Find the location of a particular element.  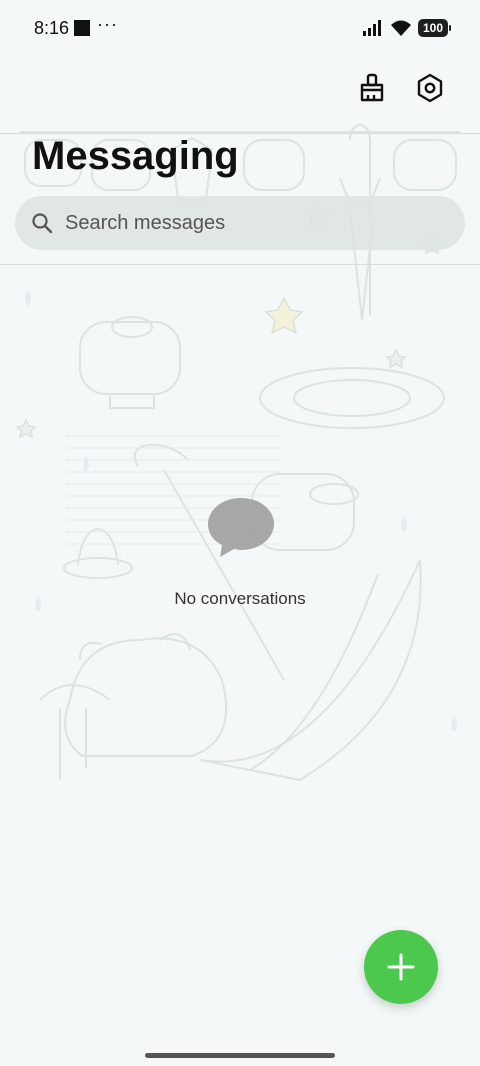

settings-button is located at coordinates (430, 88).